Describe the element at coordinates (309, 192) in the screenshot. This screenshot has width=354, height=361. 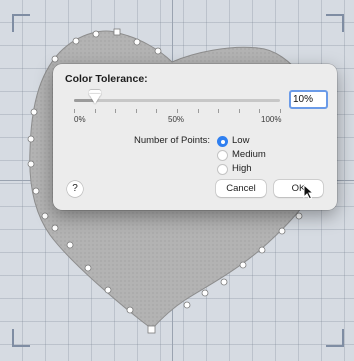
I see `mouse-pointer-icon` at that location.